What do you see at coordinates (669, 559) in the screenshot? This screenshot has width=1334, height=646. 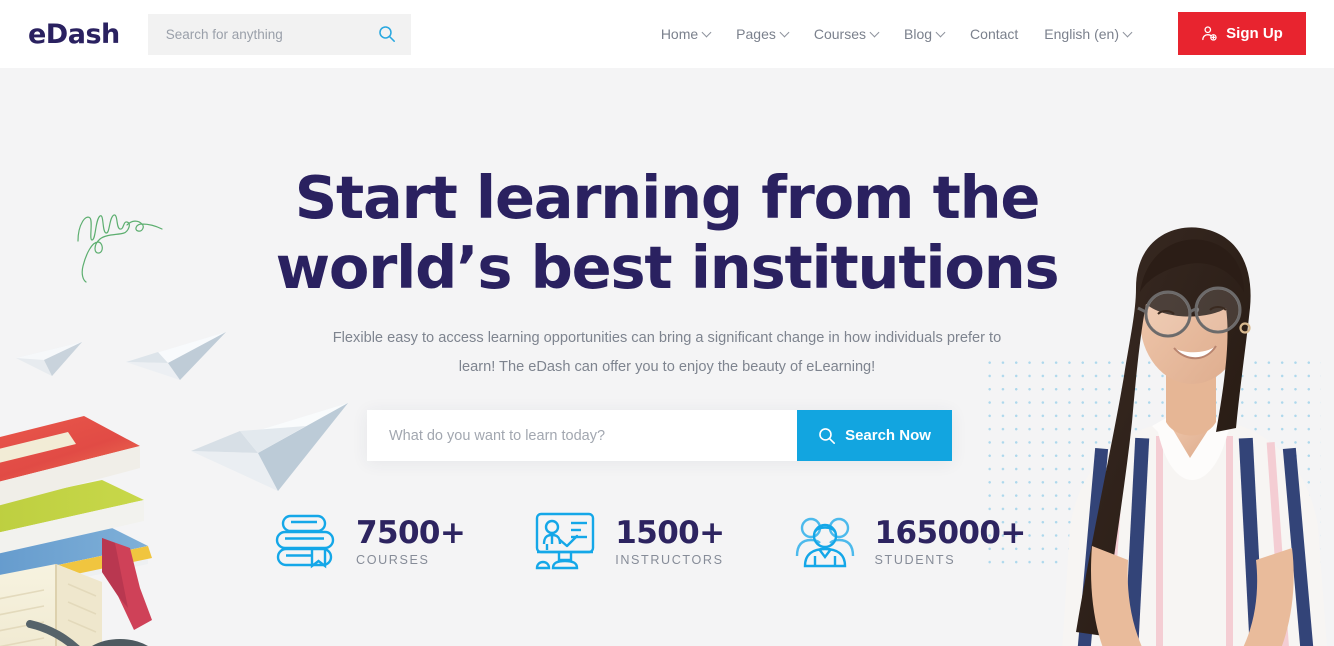 I see `stat-label: INSTRUCTORS` at bounding box center [669, 559].